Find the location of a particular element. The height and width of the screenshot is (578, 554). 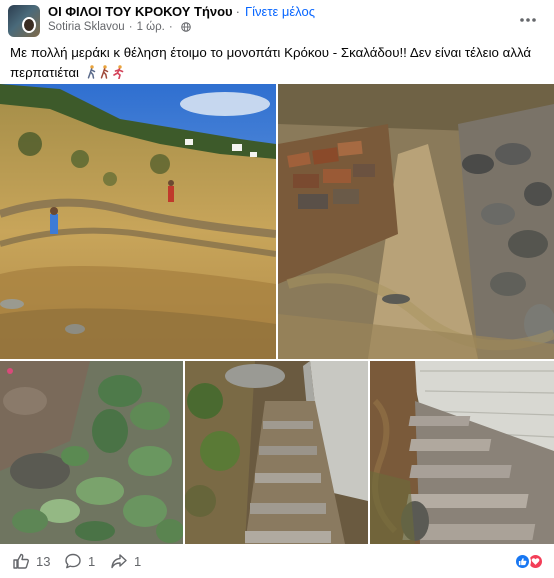

share-arrow-icon is located at coordinates (119, 561).